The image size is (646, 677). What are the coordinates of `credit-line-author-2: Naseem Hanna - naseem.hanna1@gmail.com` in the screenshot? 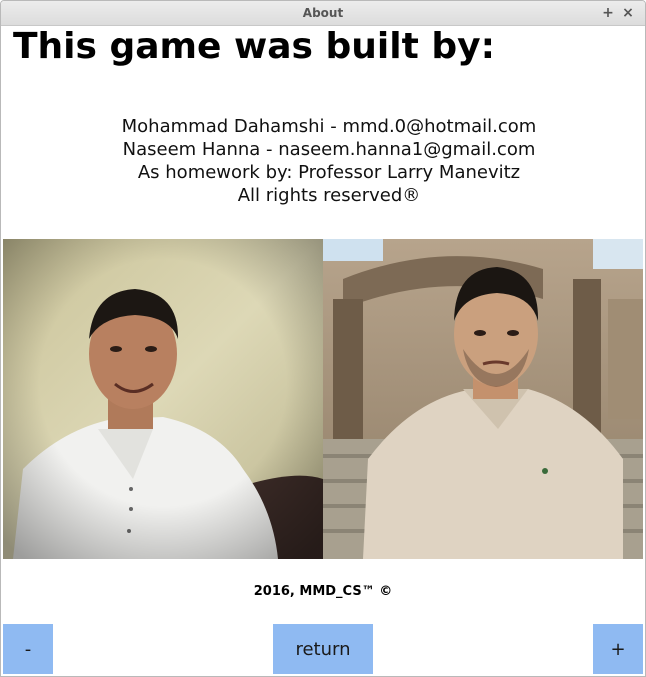 It's located at (329, 149).